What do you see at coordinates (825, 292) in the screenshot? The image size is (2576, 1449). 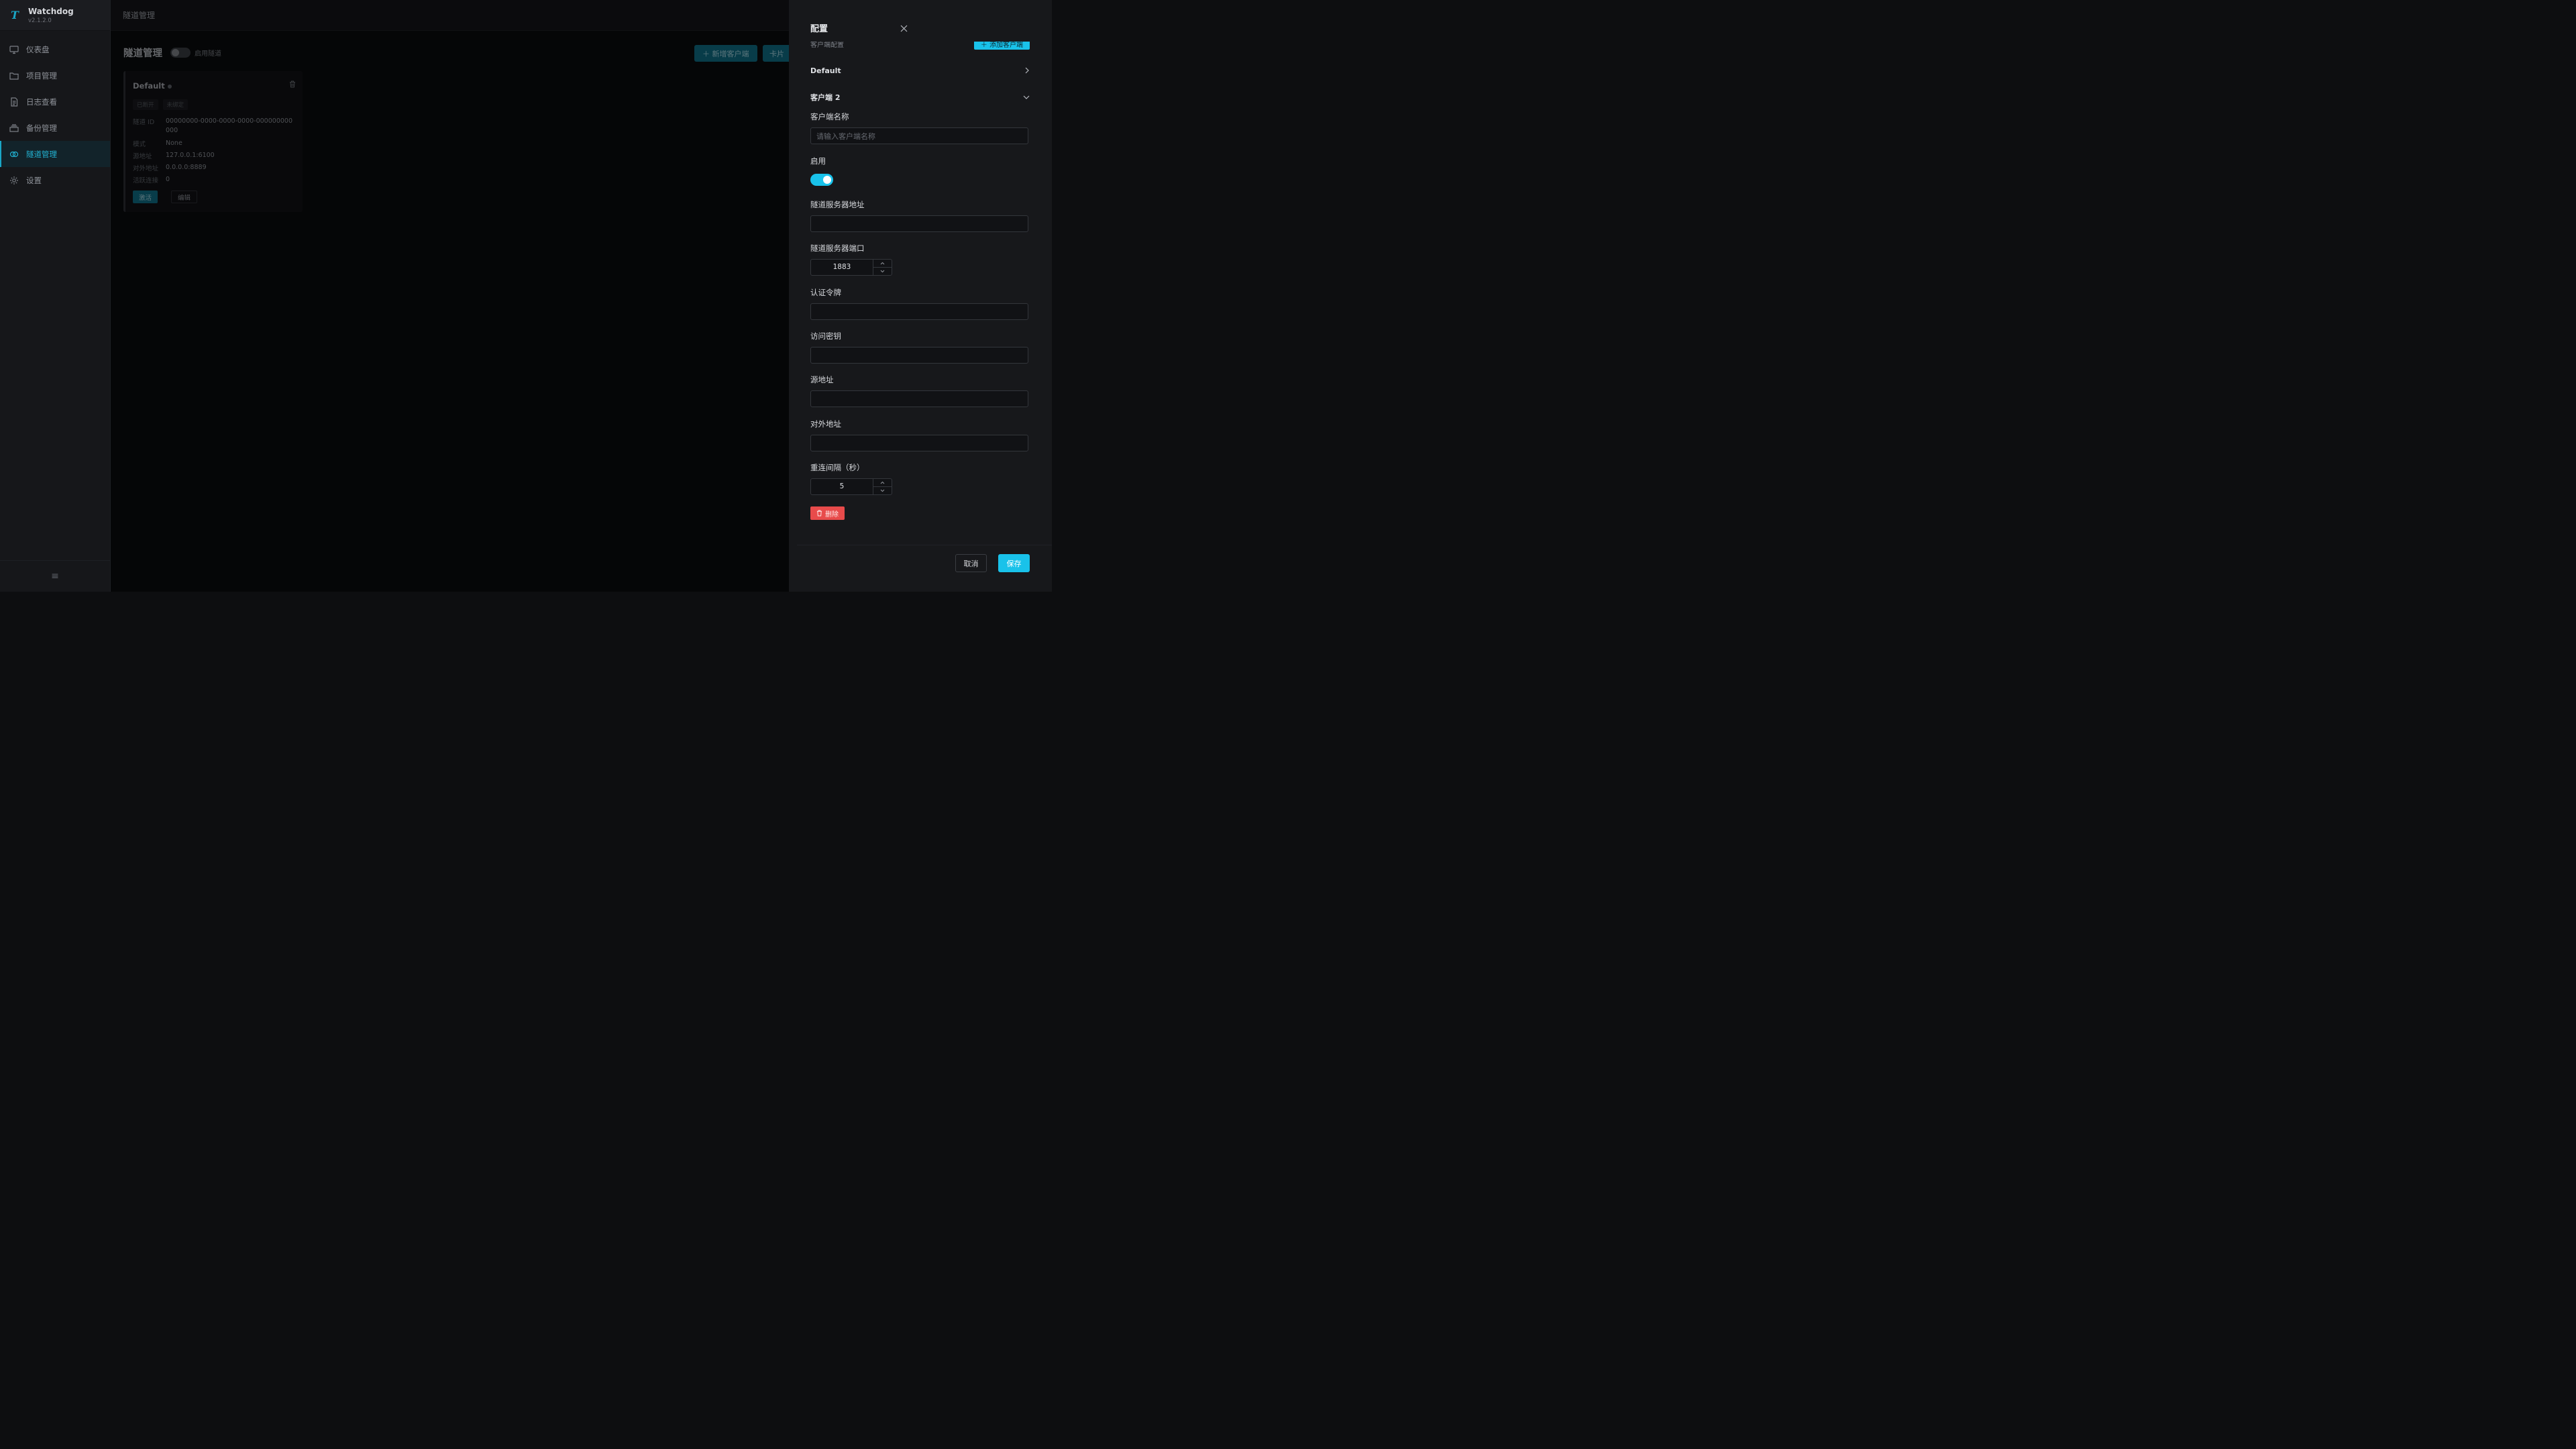 I see `auth-token-label: 认证令牌` at bounding box center [825, 292].